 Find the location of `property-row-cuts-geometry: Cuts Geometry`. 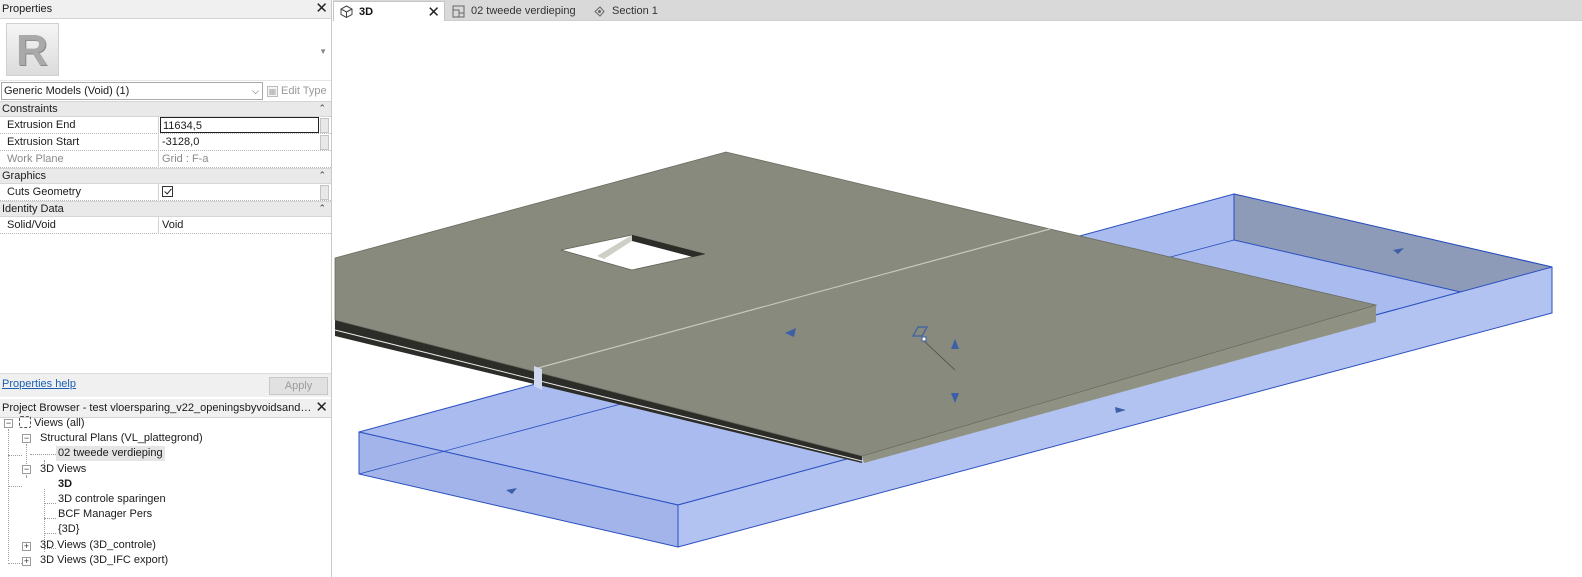

property-row-cuts-geometry: Cuts Geometry is located at coordinates (165, 192).